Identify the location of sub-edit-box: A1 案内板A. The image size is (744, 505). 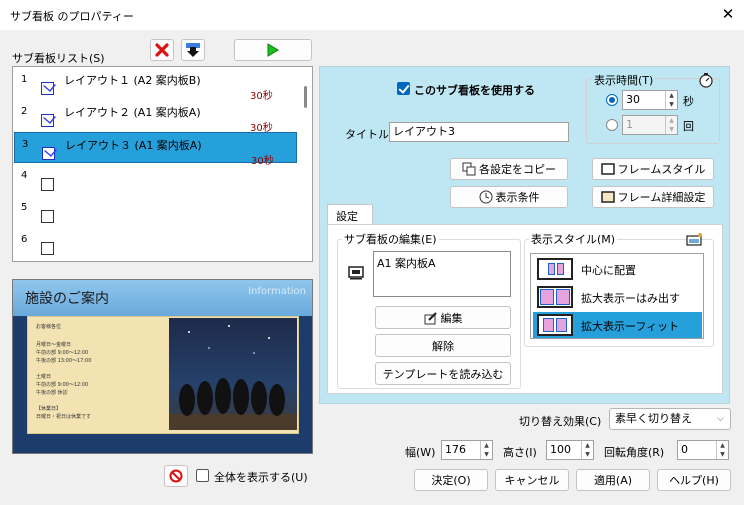
(442, 274).